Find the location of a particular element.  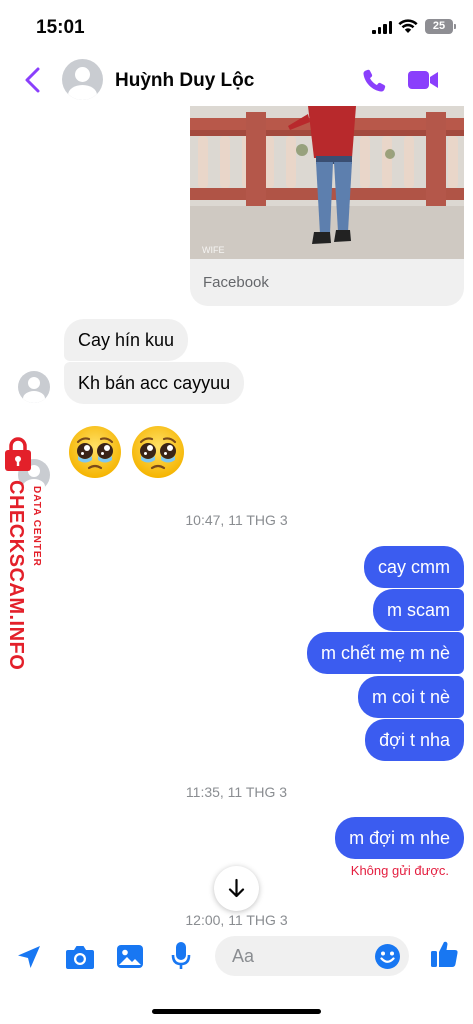

emoji-icon is located at coordinates (387, 956).